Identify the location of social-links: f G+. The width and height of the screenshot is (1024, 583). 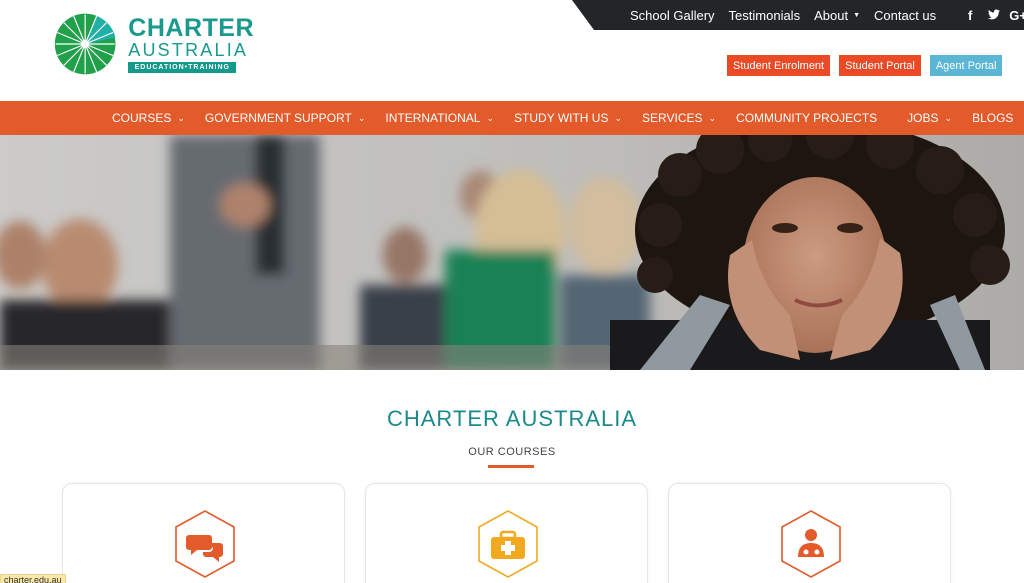
(991, 15).